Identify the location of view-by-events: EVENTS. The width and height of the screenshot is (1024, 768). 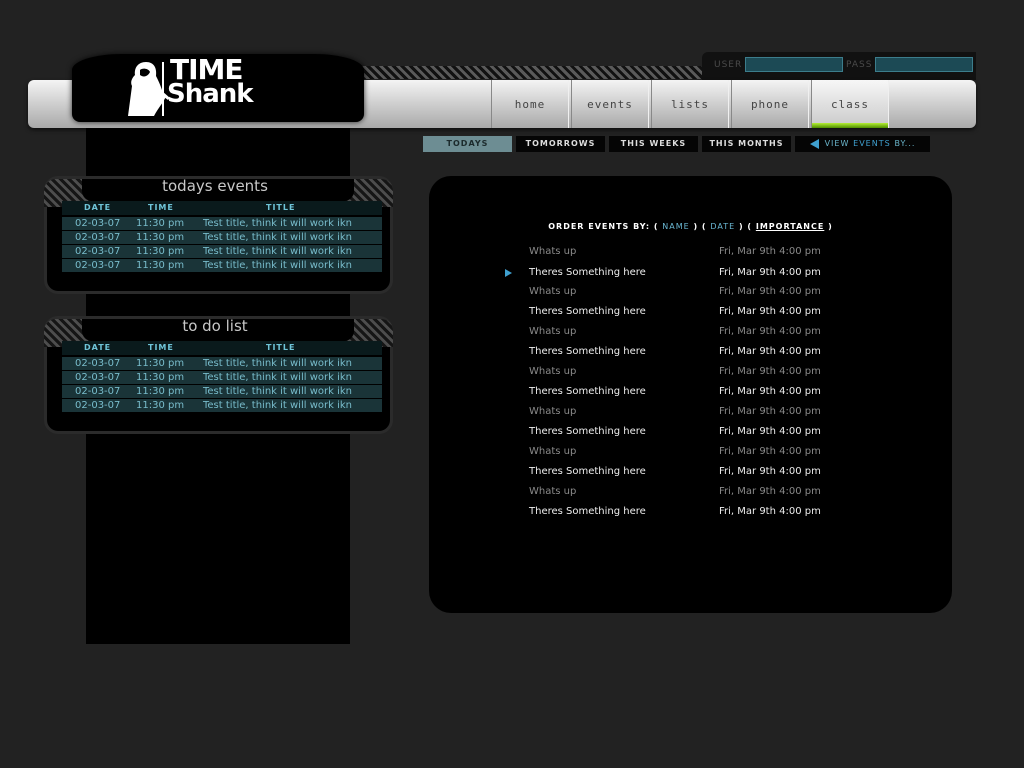
(872, 143).